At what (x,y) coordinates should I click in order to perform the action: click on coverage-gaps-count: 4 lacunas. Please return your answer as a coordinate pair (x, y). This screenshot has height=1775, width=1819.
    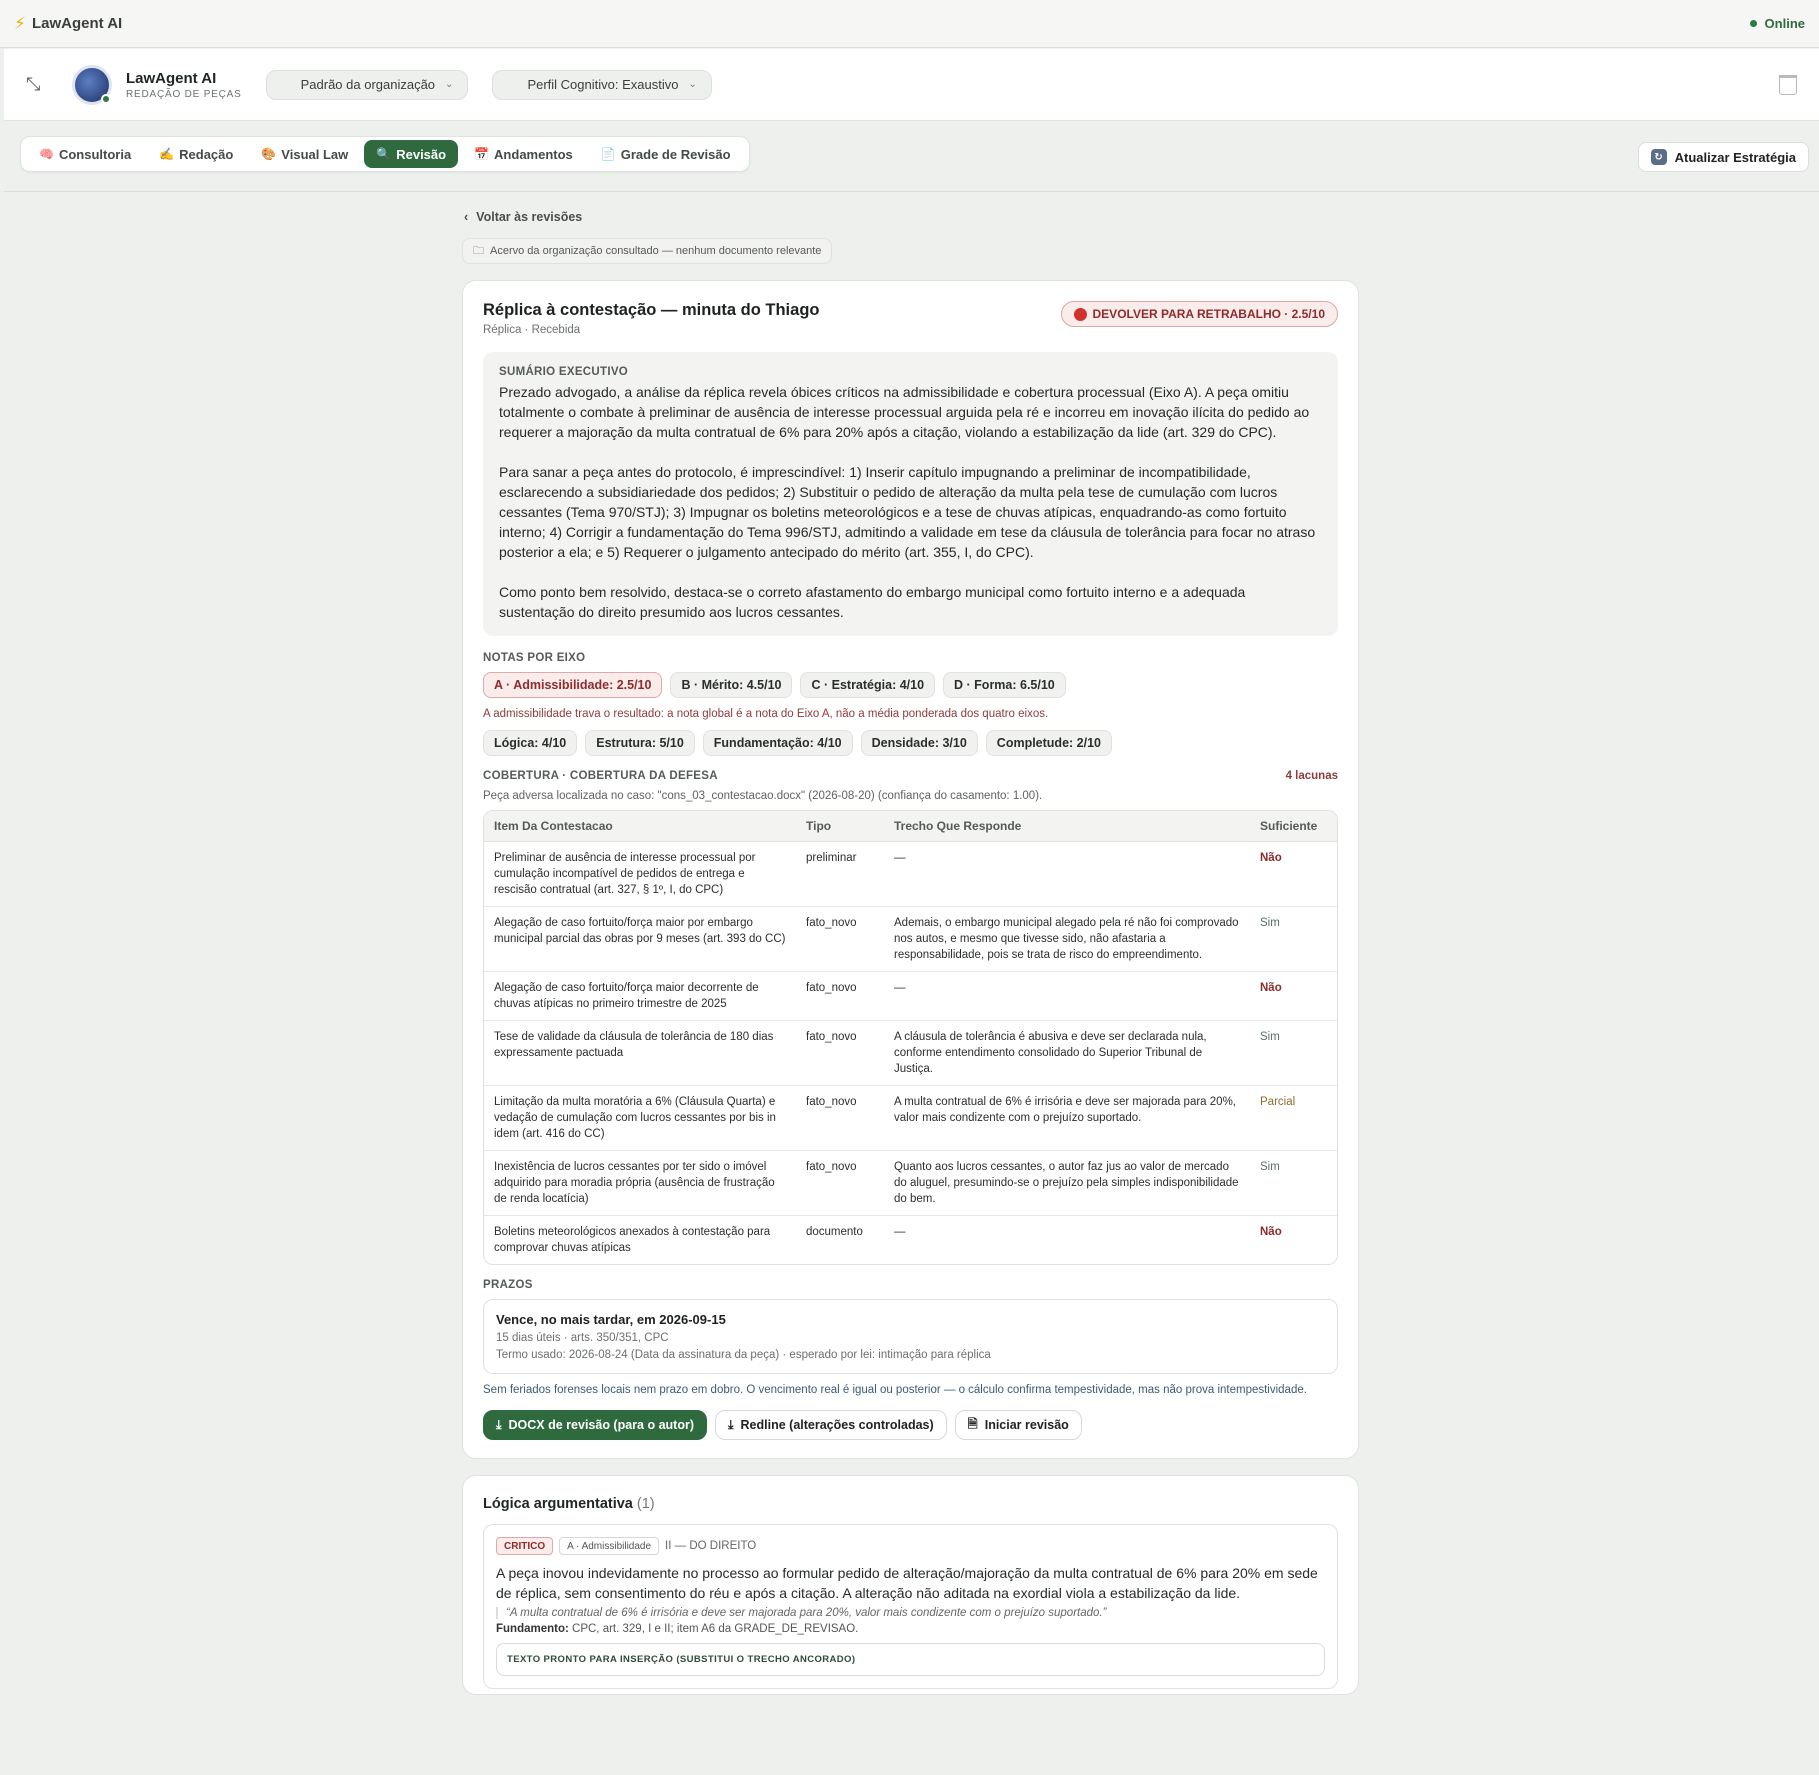
    Looking at the image, I should click on (1311, 776).